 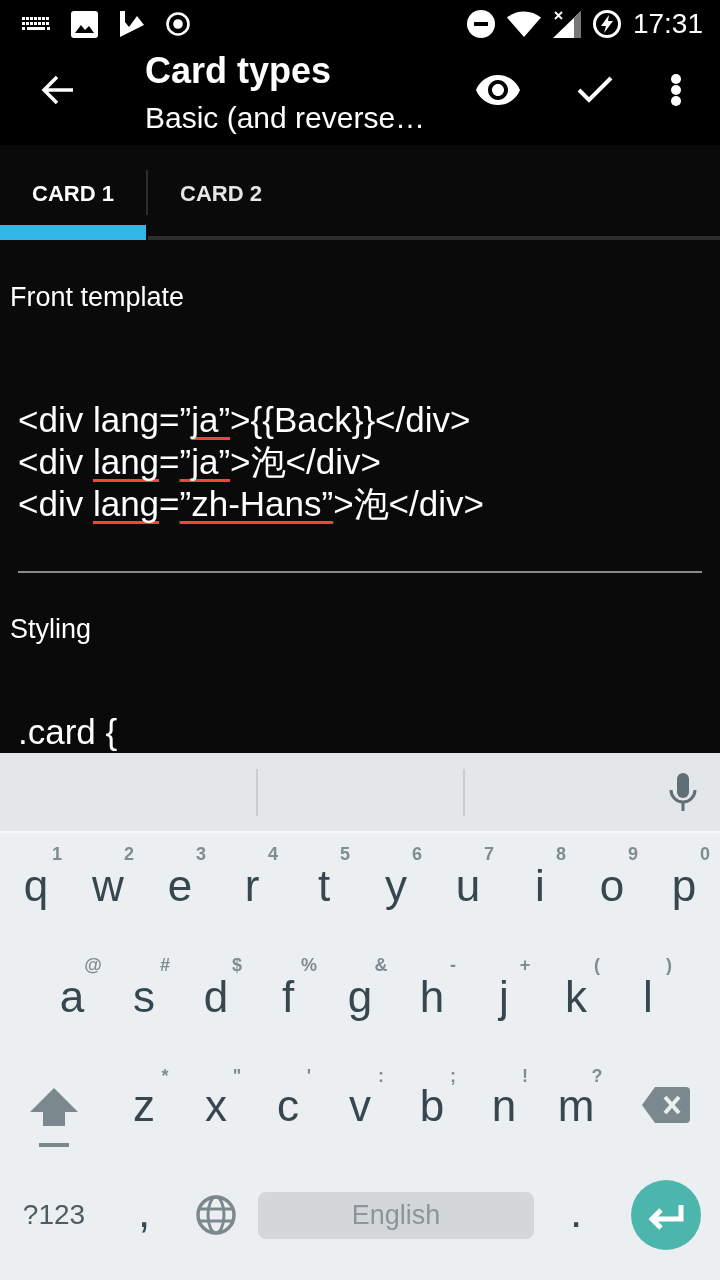 What do you see at coordinates (417, 854) in the screenshot?
I see `key-hint: 6` at bounding box center [417, 854].